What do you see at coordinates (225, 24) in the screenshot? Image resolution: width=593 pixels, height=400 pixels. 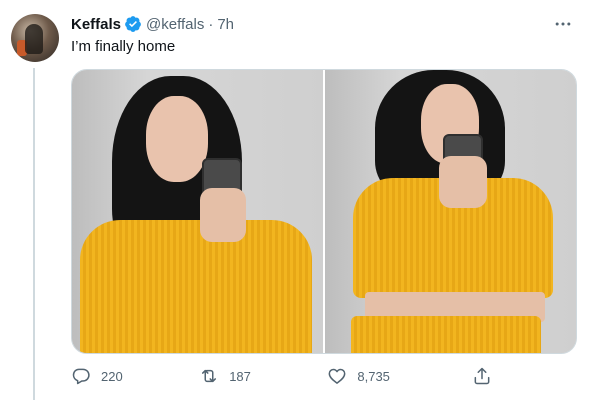 I see `timestamp: 7h` at bounding box center [225, 24].